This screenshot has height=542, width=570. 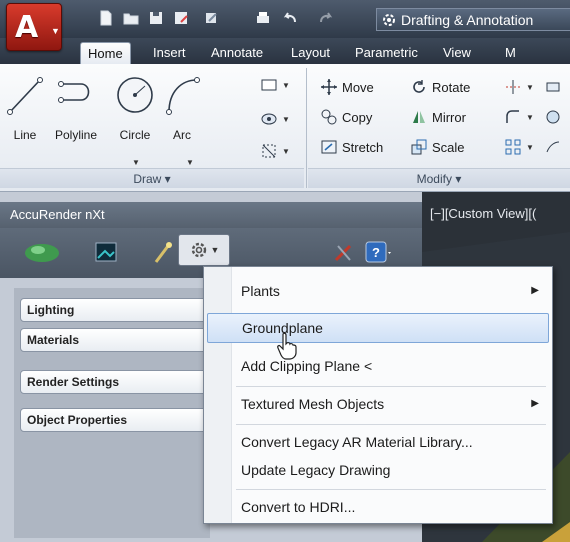 I want to click on application-menu-button: A ▼, so click(x=34, y=27).